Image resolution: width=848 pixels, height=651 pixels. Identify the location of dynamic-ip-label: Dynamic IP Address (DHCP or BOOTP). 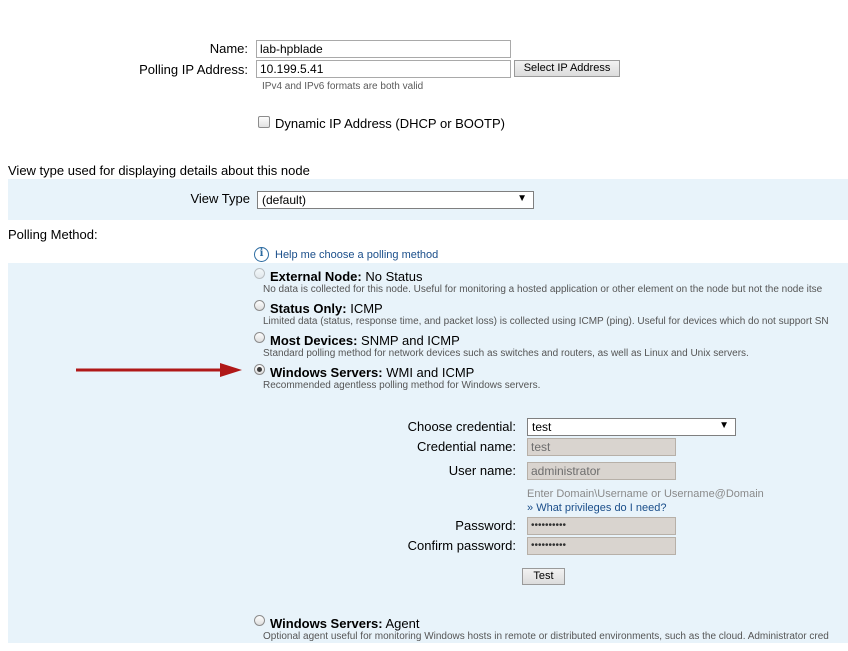
(390, 123).